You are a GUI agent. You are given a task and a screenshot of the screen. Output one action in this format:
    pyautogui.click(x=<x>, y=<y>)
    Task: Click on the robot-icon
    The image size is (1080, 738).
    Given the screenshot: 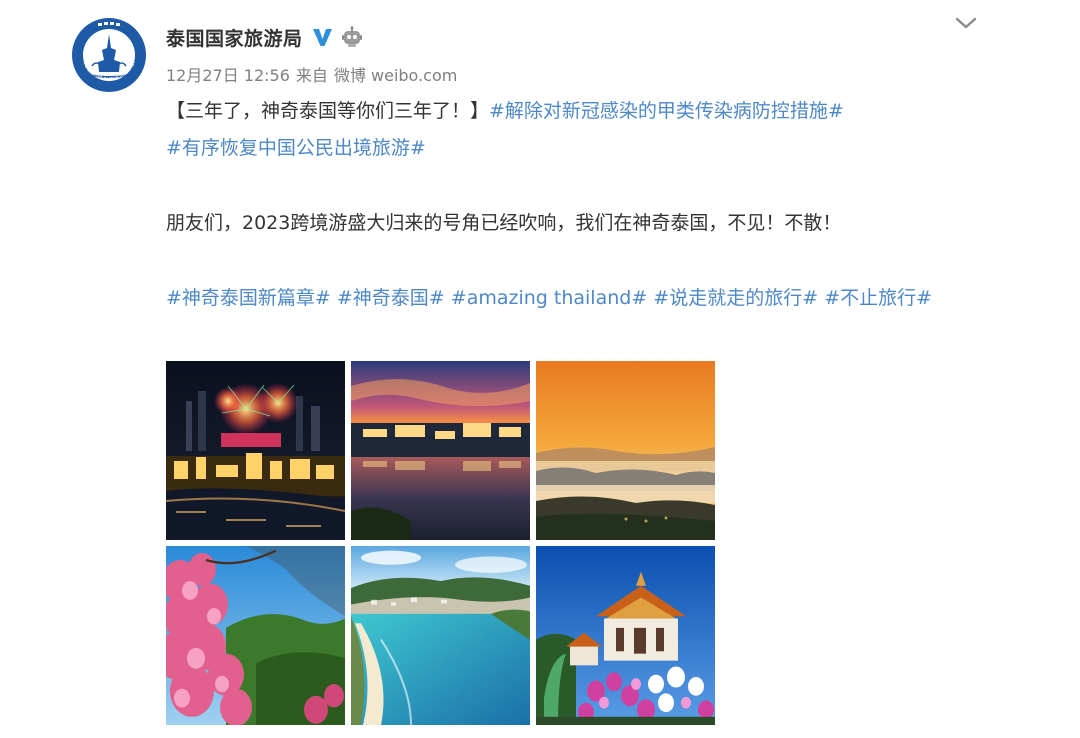 What is the action you would take?
    pyautogui.click(x=352, y=37)
    